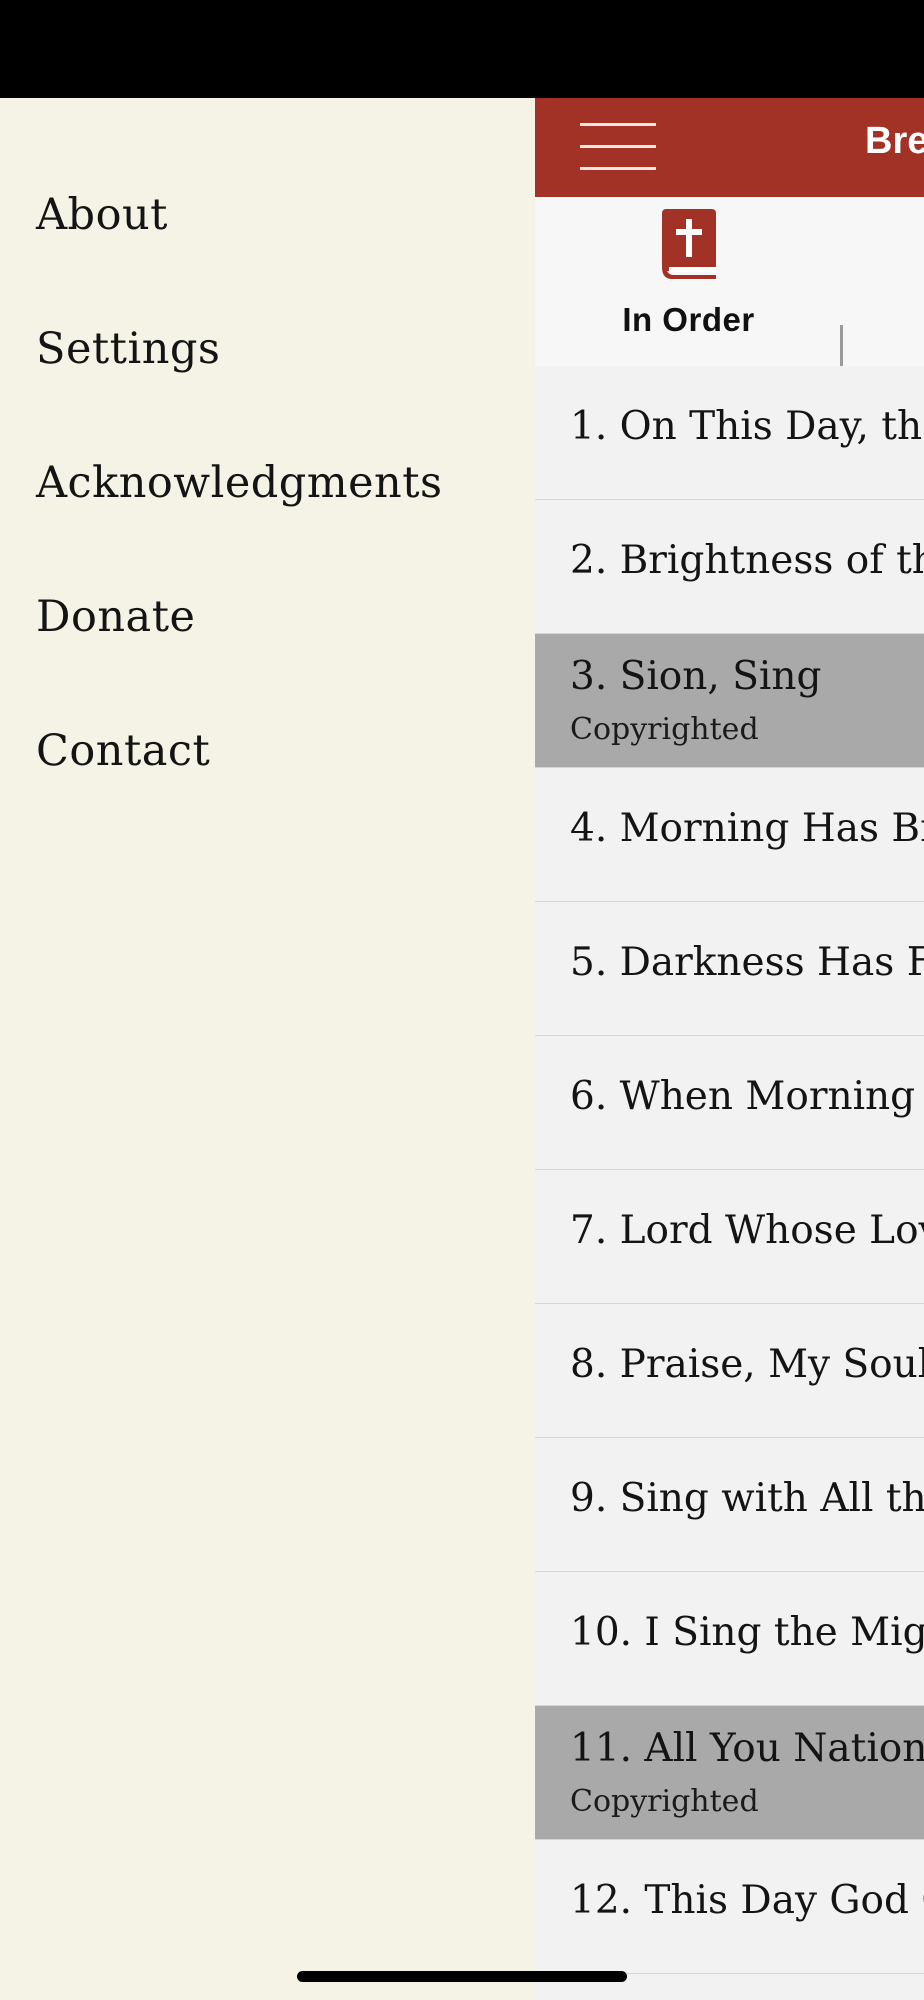 This screenshot has width=924, height=2000. What do you see at coordinates (729, 147) in the screenshot?
I see `app-header: Bre` at bounding box center [729, 147].